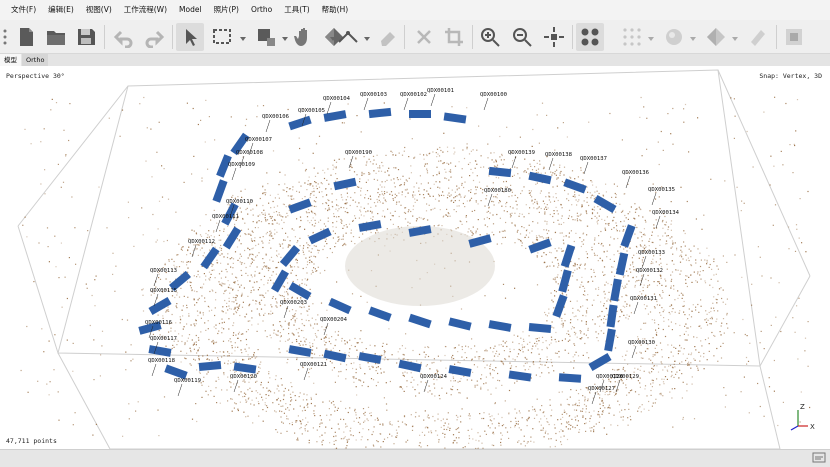  Describe the element at coordinates (404, 37) in the screenshot. I see `toolbar-separator` at that location.